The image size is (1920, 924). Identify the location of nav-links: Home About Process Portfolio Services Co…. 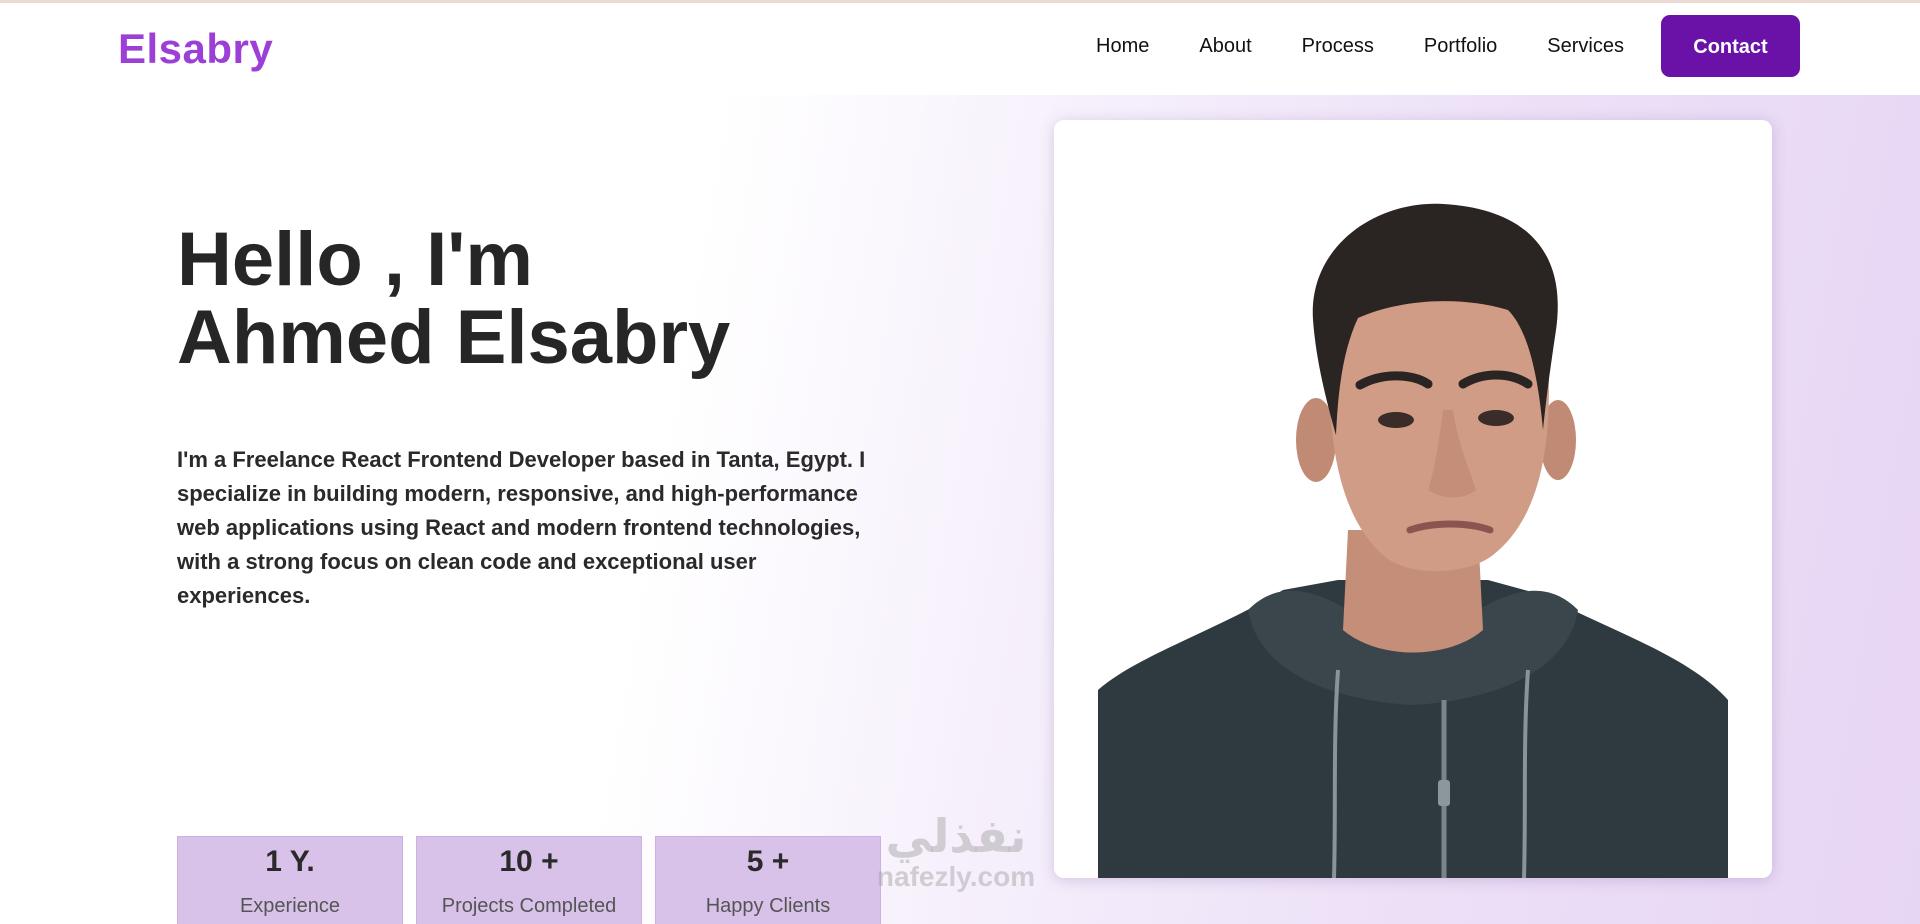
(1435, 46).